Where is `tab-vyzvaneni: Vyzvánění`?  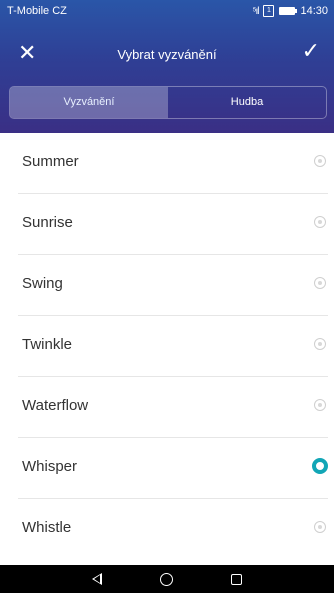
tab-vyzvaneni: Vyzvánění is located at coordinates (89, 102).